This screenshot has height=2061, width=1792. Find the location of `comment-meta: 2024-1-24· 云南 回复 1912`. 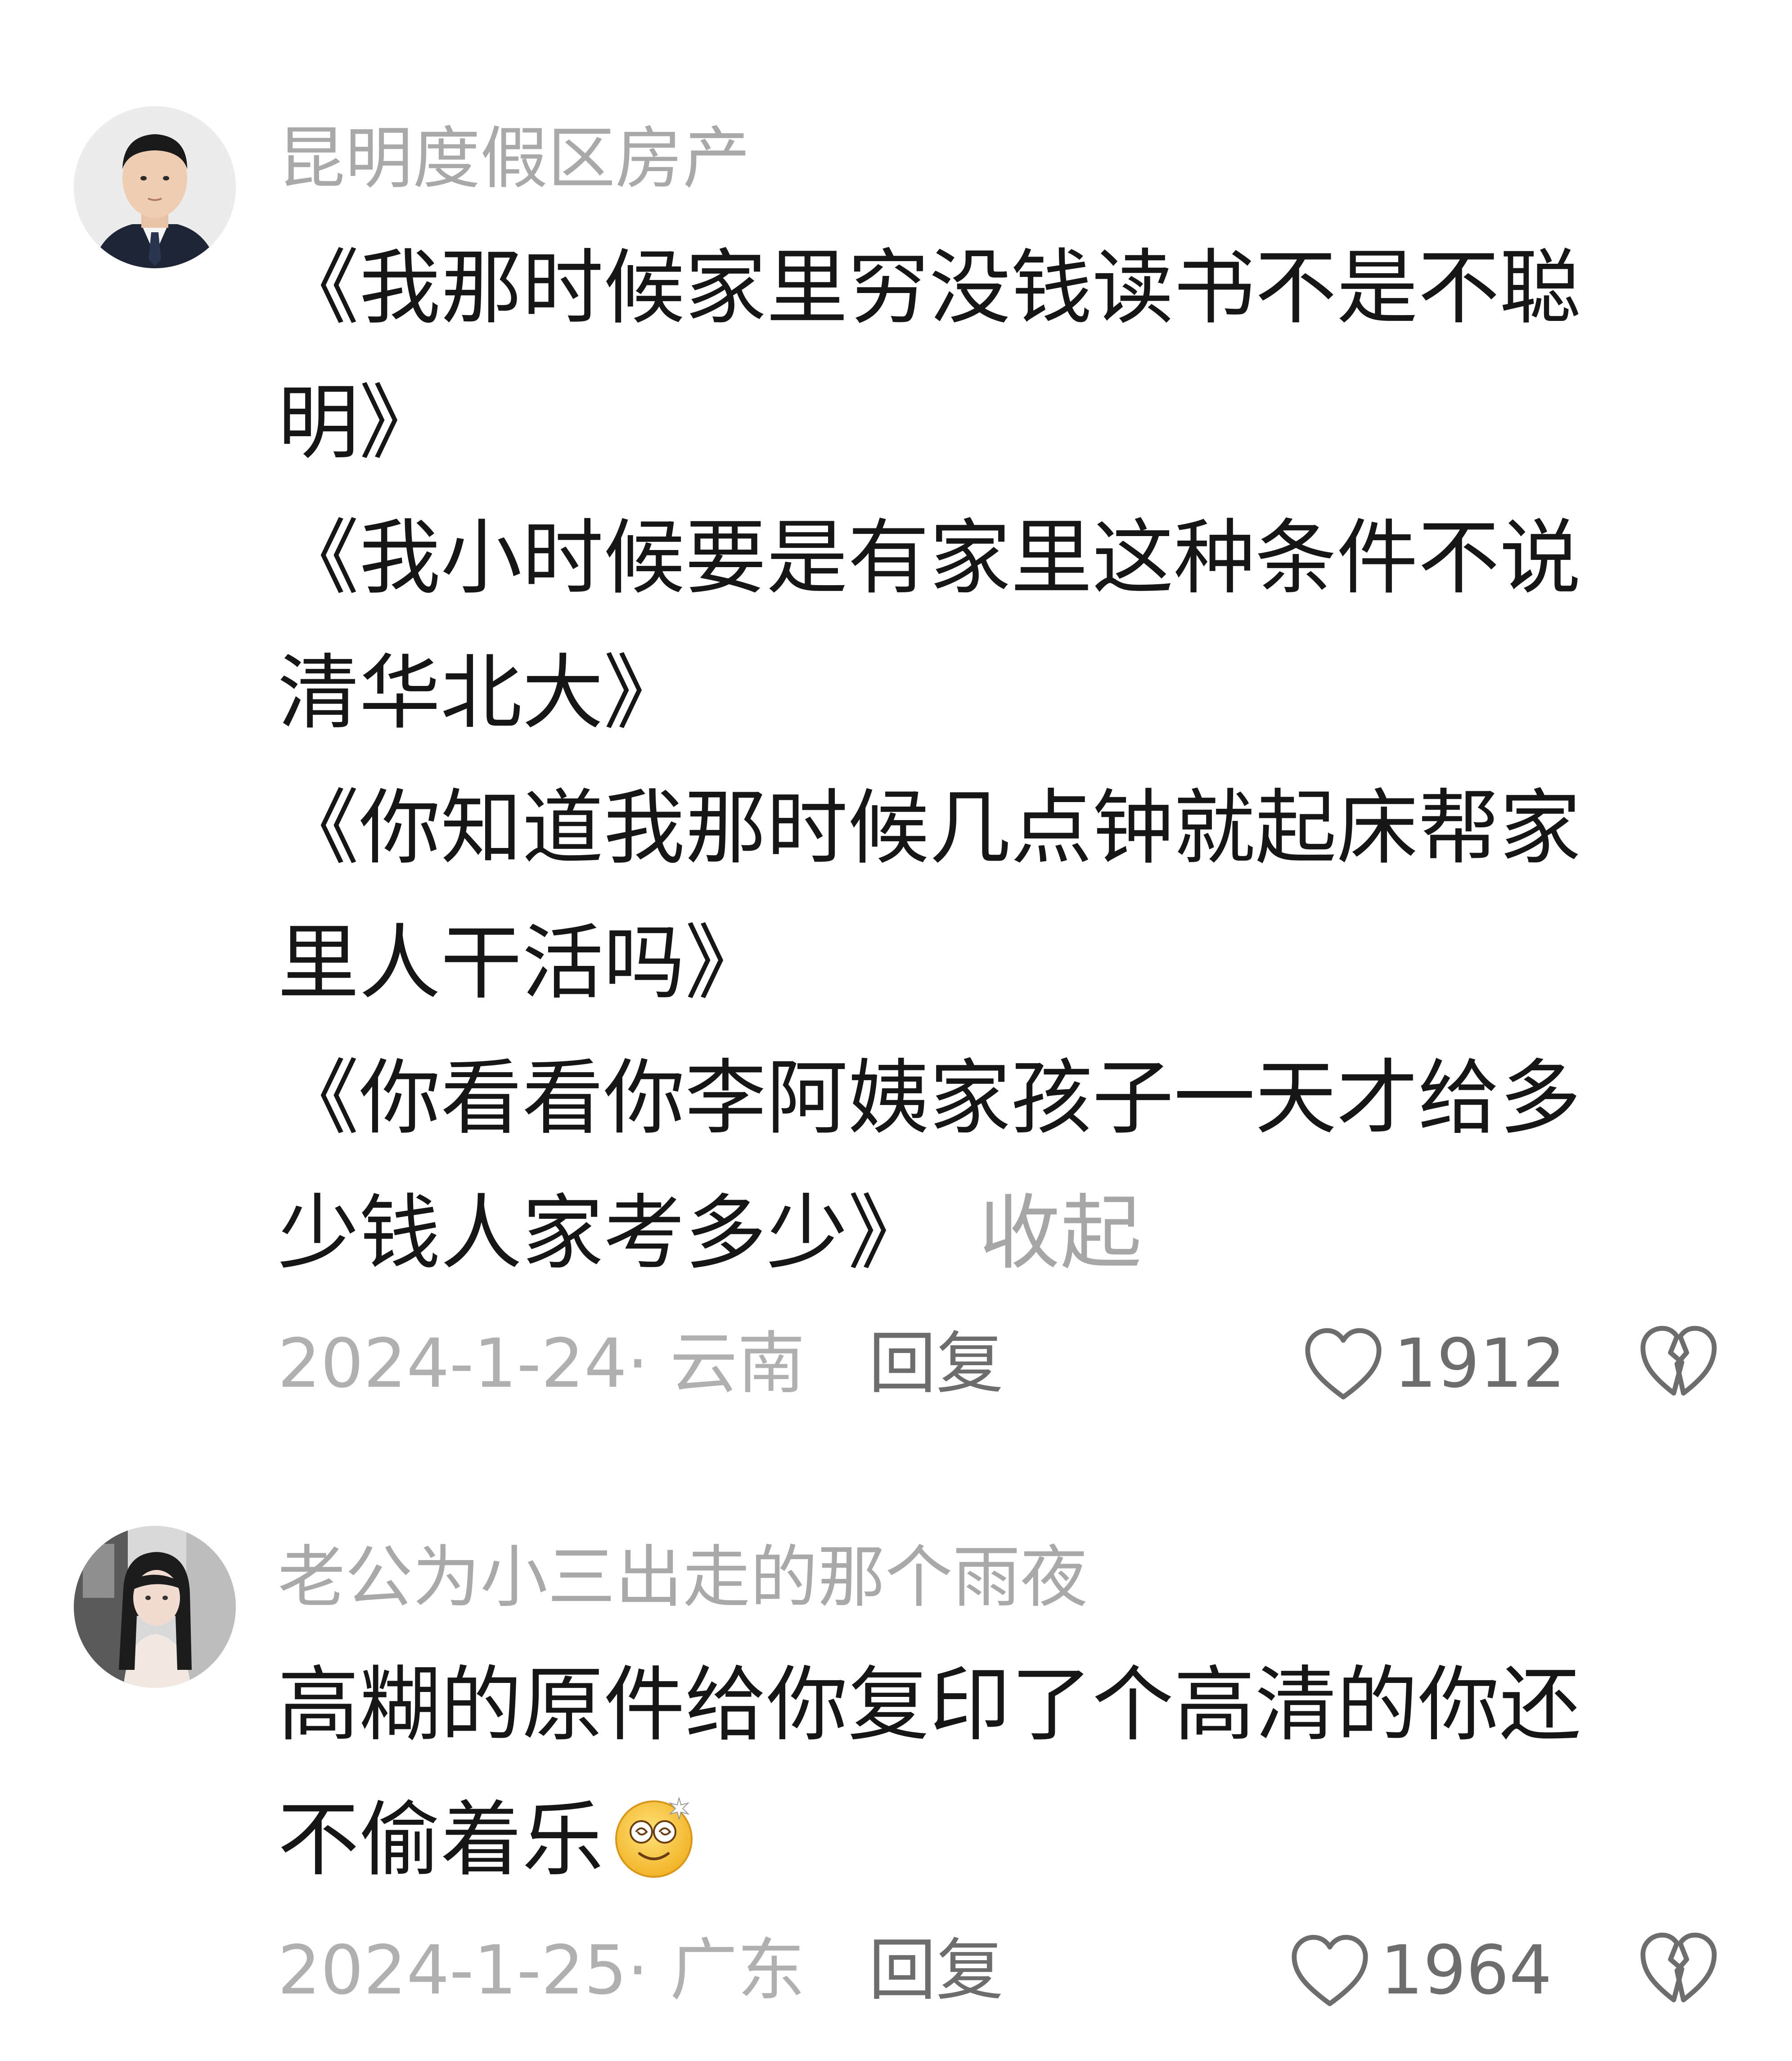

comment-meta: 2024-1-24· 云南 回复 1912 is located at coordinates (896, 1364).